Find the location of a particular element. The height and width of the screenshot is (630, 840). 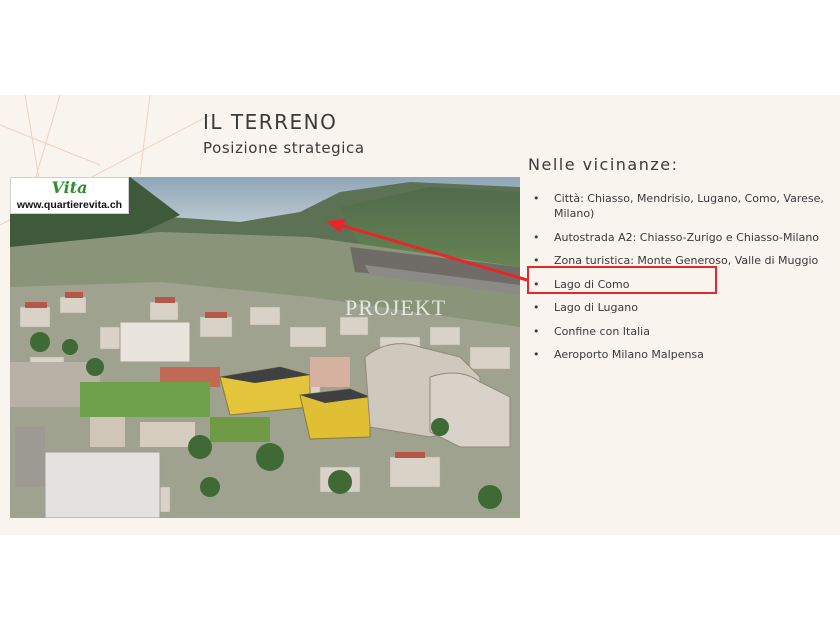

list-item: Confine con Italia is located at coordinates (685, 331).